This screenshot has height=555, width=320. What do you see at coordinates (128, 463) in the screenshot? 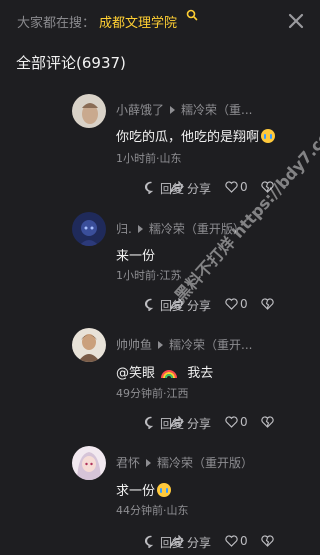
I see `comment-author: 君怀` at bounding box center [128, 463].